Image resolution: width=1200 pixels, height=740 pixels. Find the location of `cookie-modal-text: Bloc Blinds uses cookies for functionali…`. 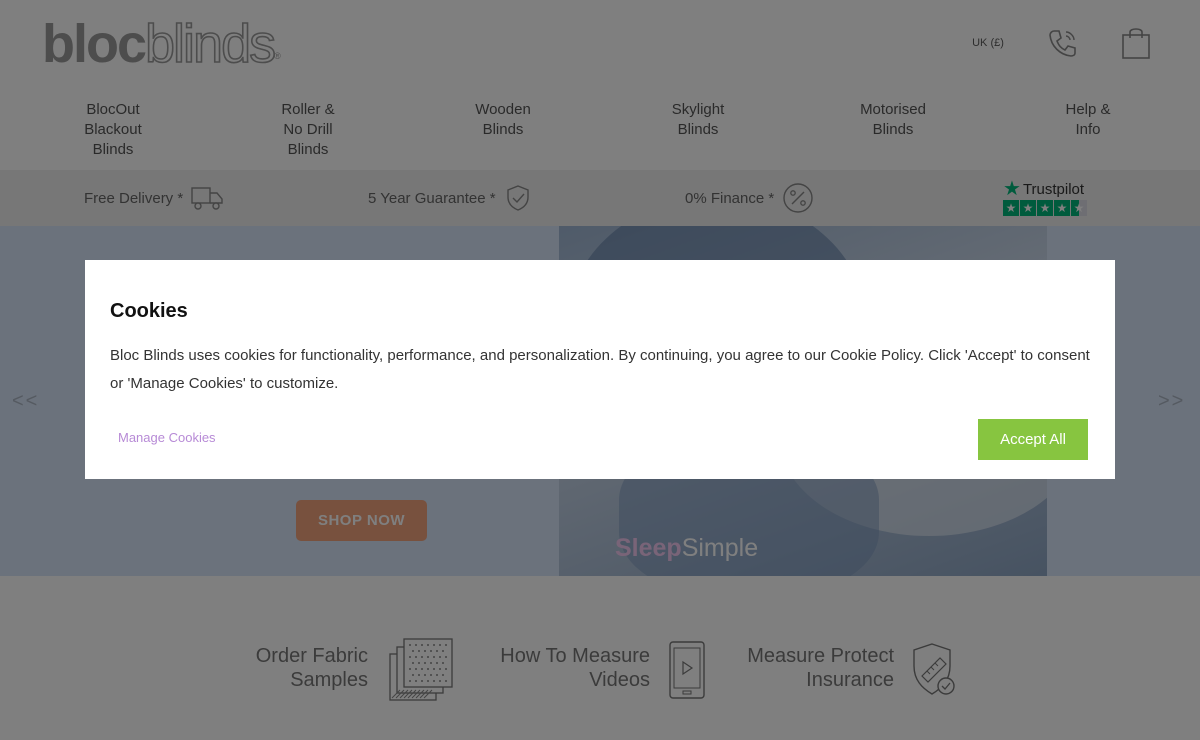

cookie-modal-text: Bloc Blinds uses cookies for functionali… is located at coordinates (600, 369).